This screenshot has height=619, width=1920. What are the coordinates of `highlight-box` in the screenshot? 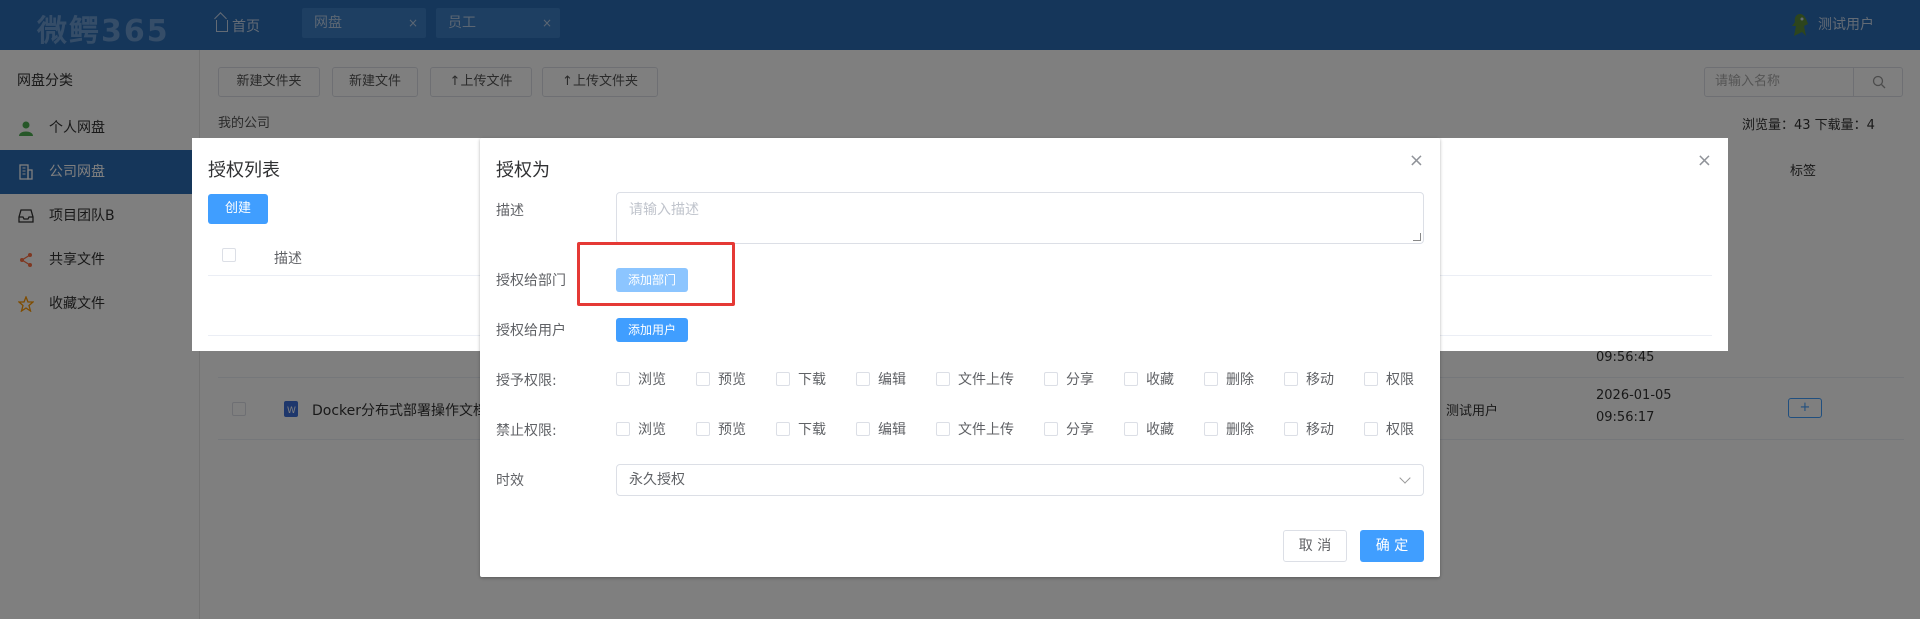 It's located at (656, 274).